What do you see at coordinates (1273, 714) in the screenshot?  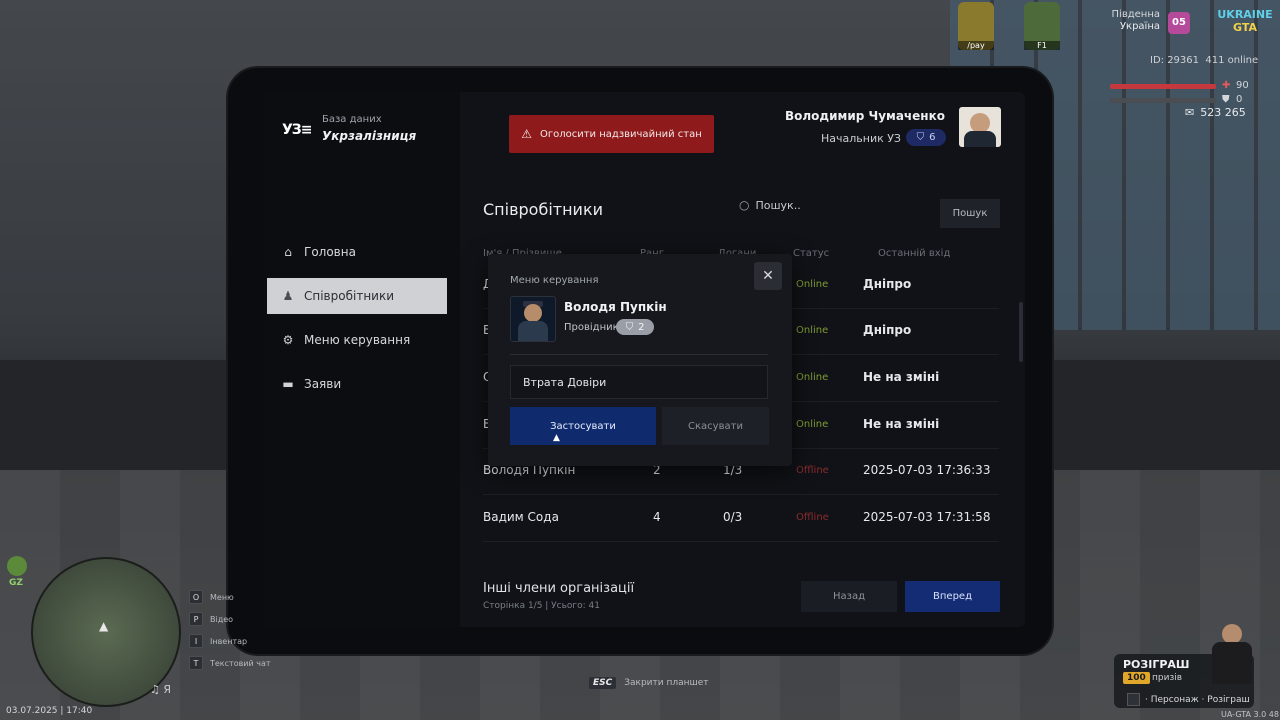 I see `version-extra: 48` at bounding box center [1273, 714].